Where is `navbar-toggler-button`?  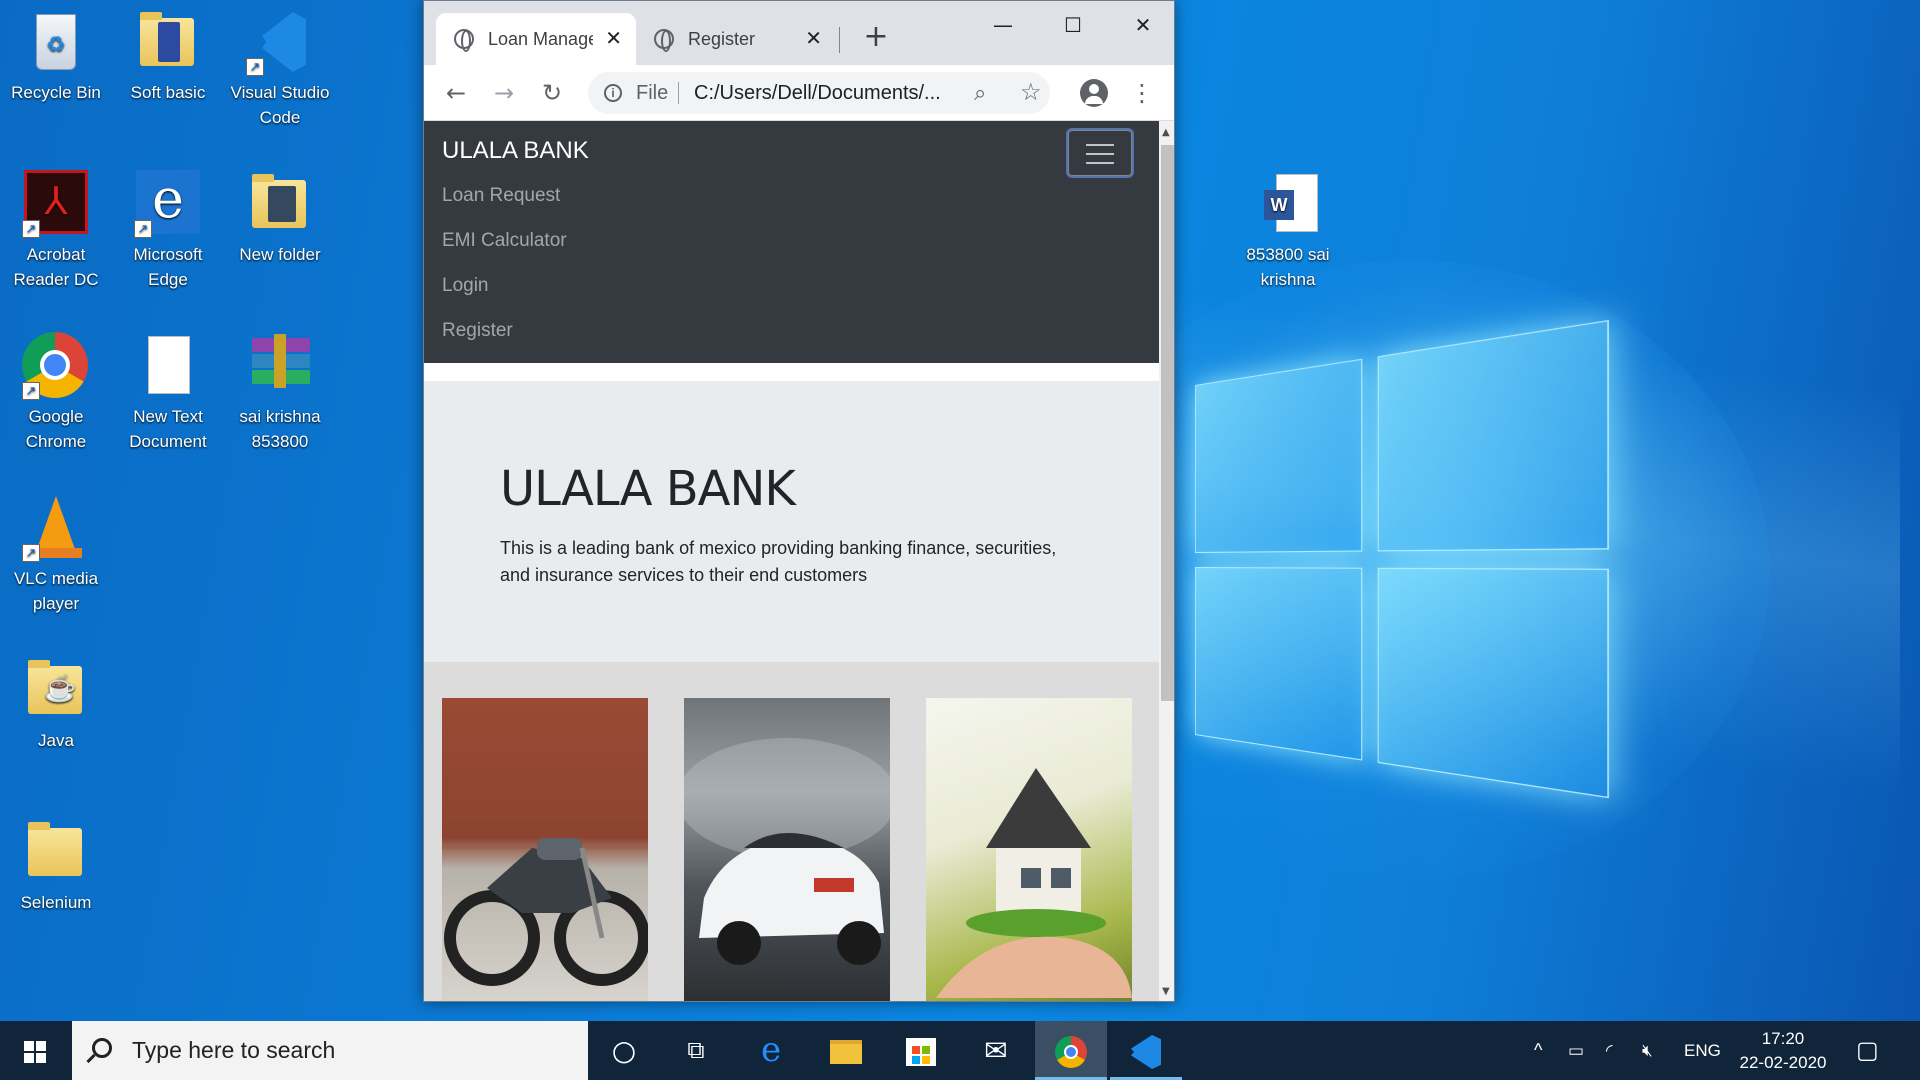
navbar-toggler-button is located at coordinates (1100, 153).